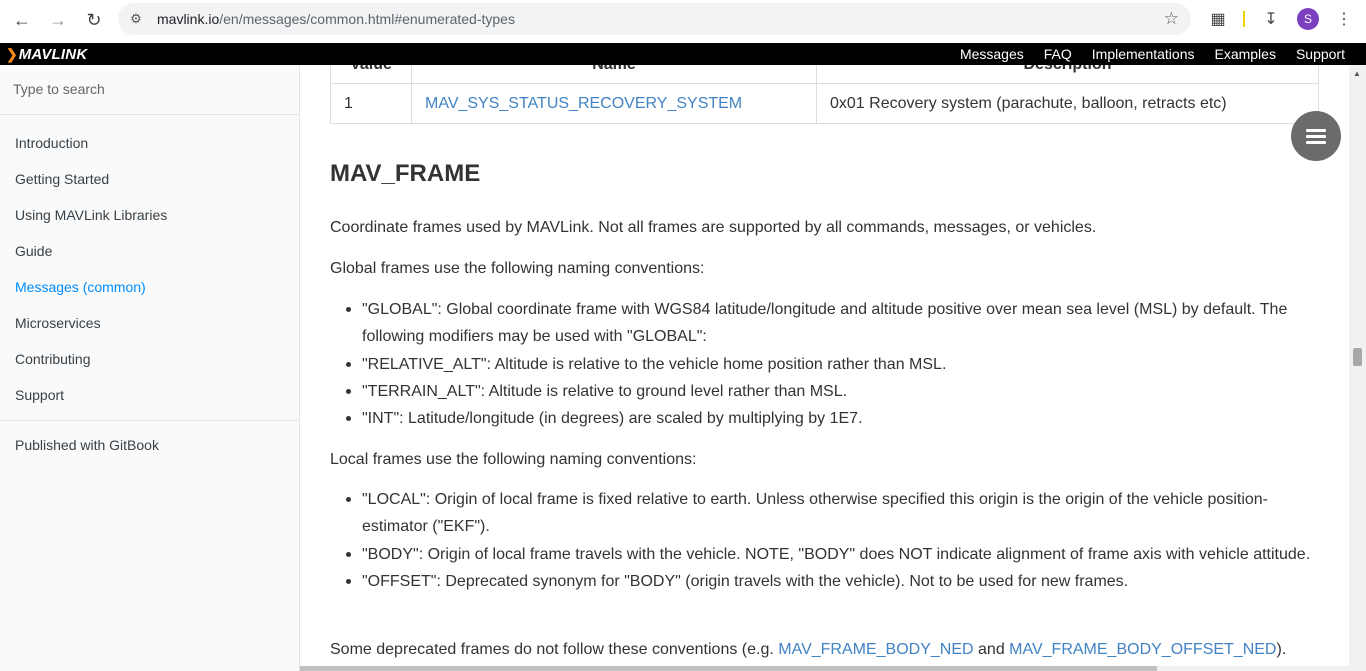 The image size is (1366, 671). Describe the element at coordinates (149, 359) in the screenshot. I see `sidebar-item-contributing: Contributing` at that location.